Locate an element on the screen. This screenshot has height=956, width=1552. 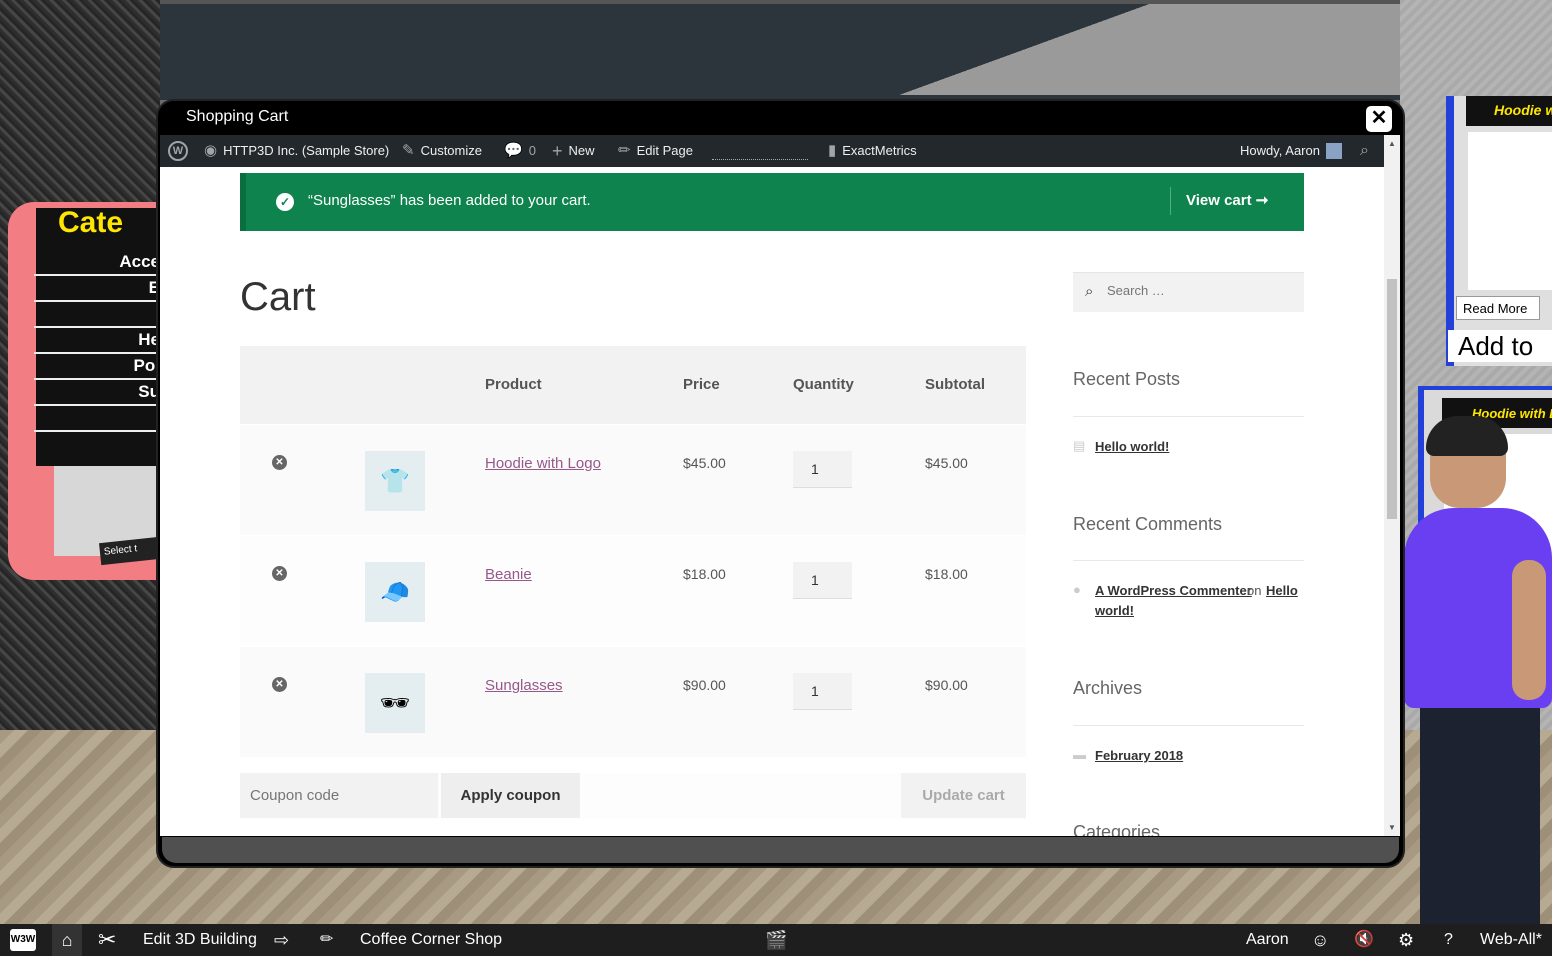
vertical-scrollbar: ▲ ▼ is located at coordinates (1392, 485).